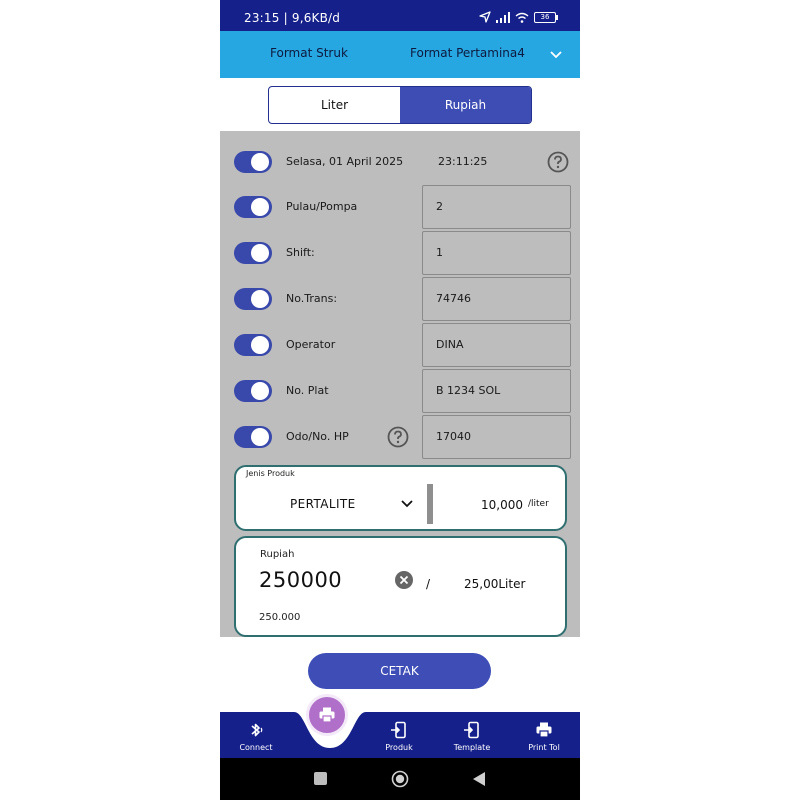  I want to click on signal-icon, so click(503, 17).